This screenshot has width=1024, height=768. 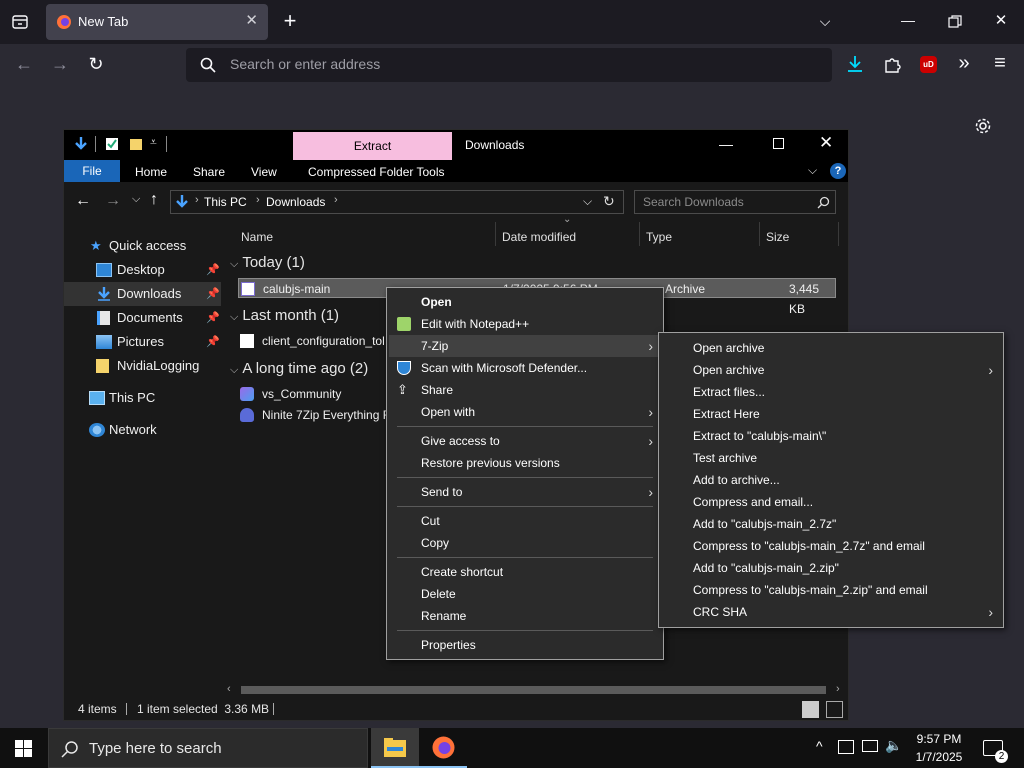 I want to click on network-icon, so click(x=870, y=746).